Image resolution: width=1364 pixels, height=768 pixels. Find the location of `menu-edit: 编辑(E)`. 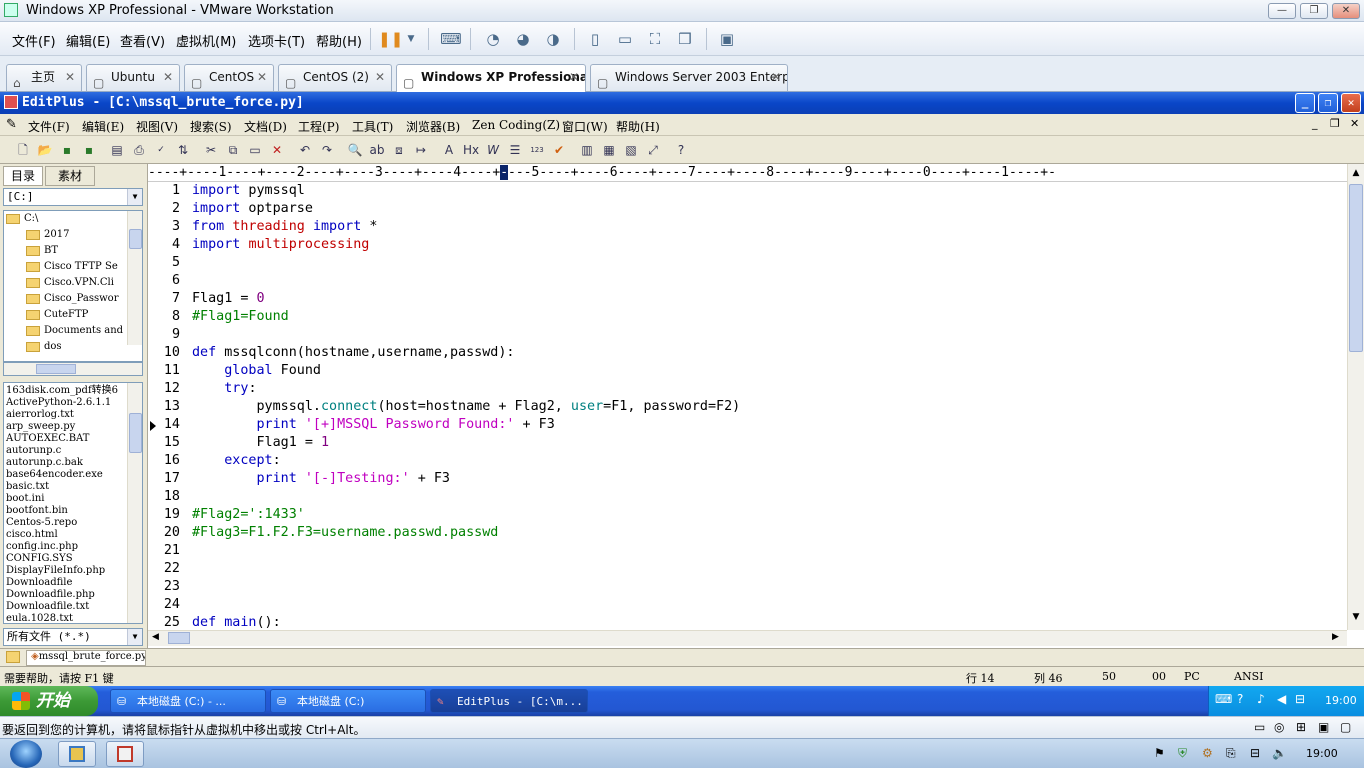

menu-edit: 编辑(E) is located at coordinates (88, 40).